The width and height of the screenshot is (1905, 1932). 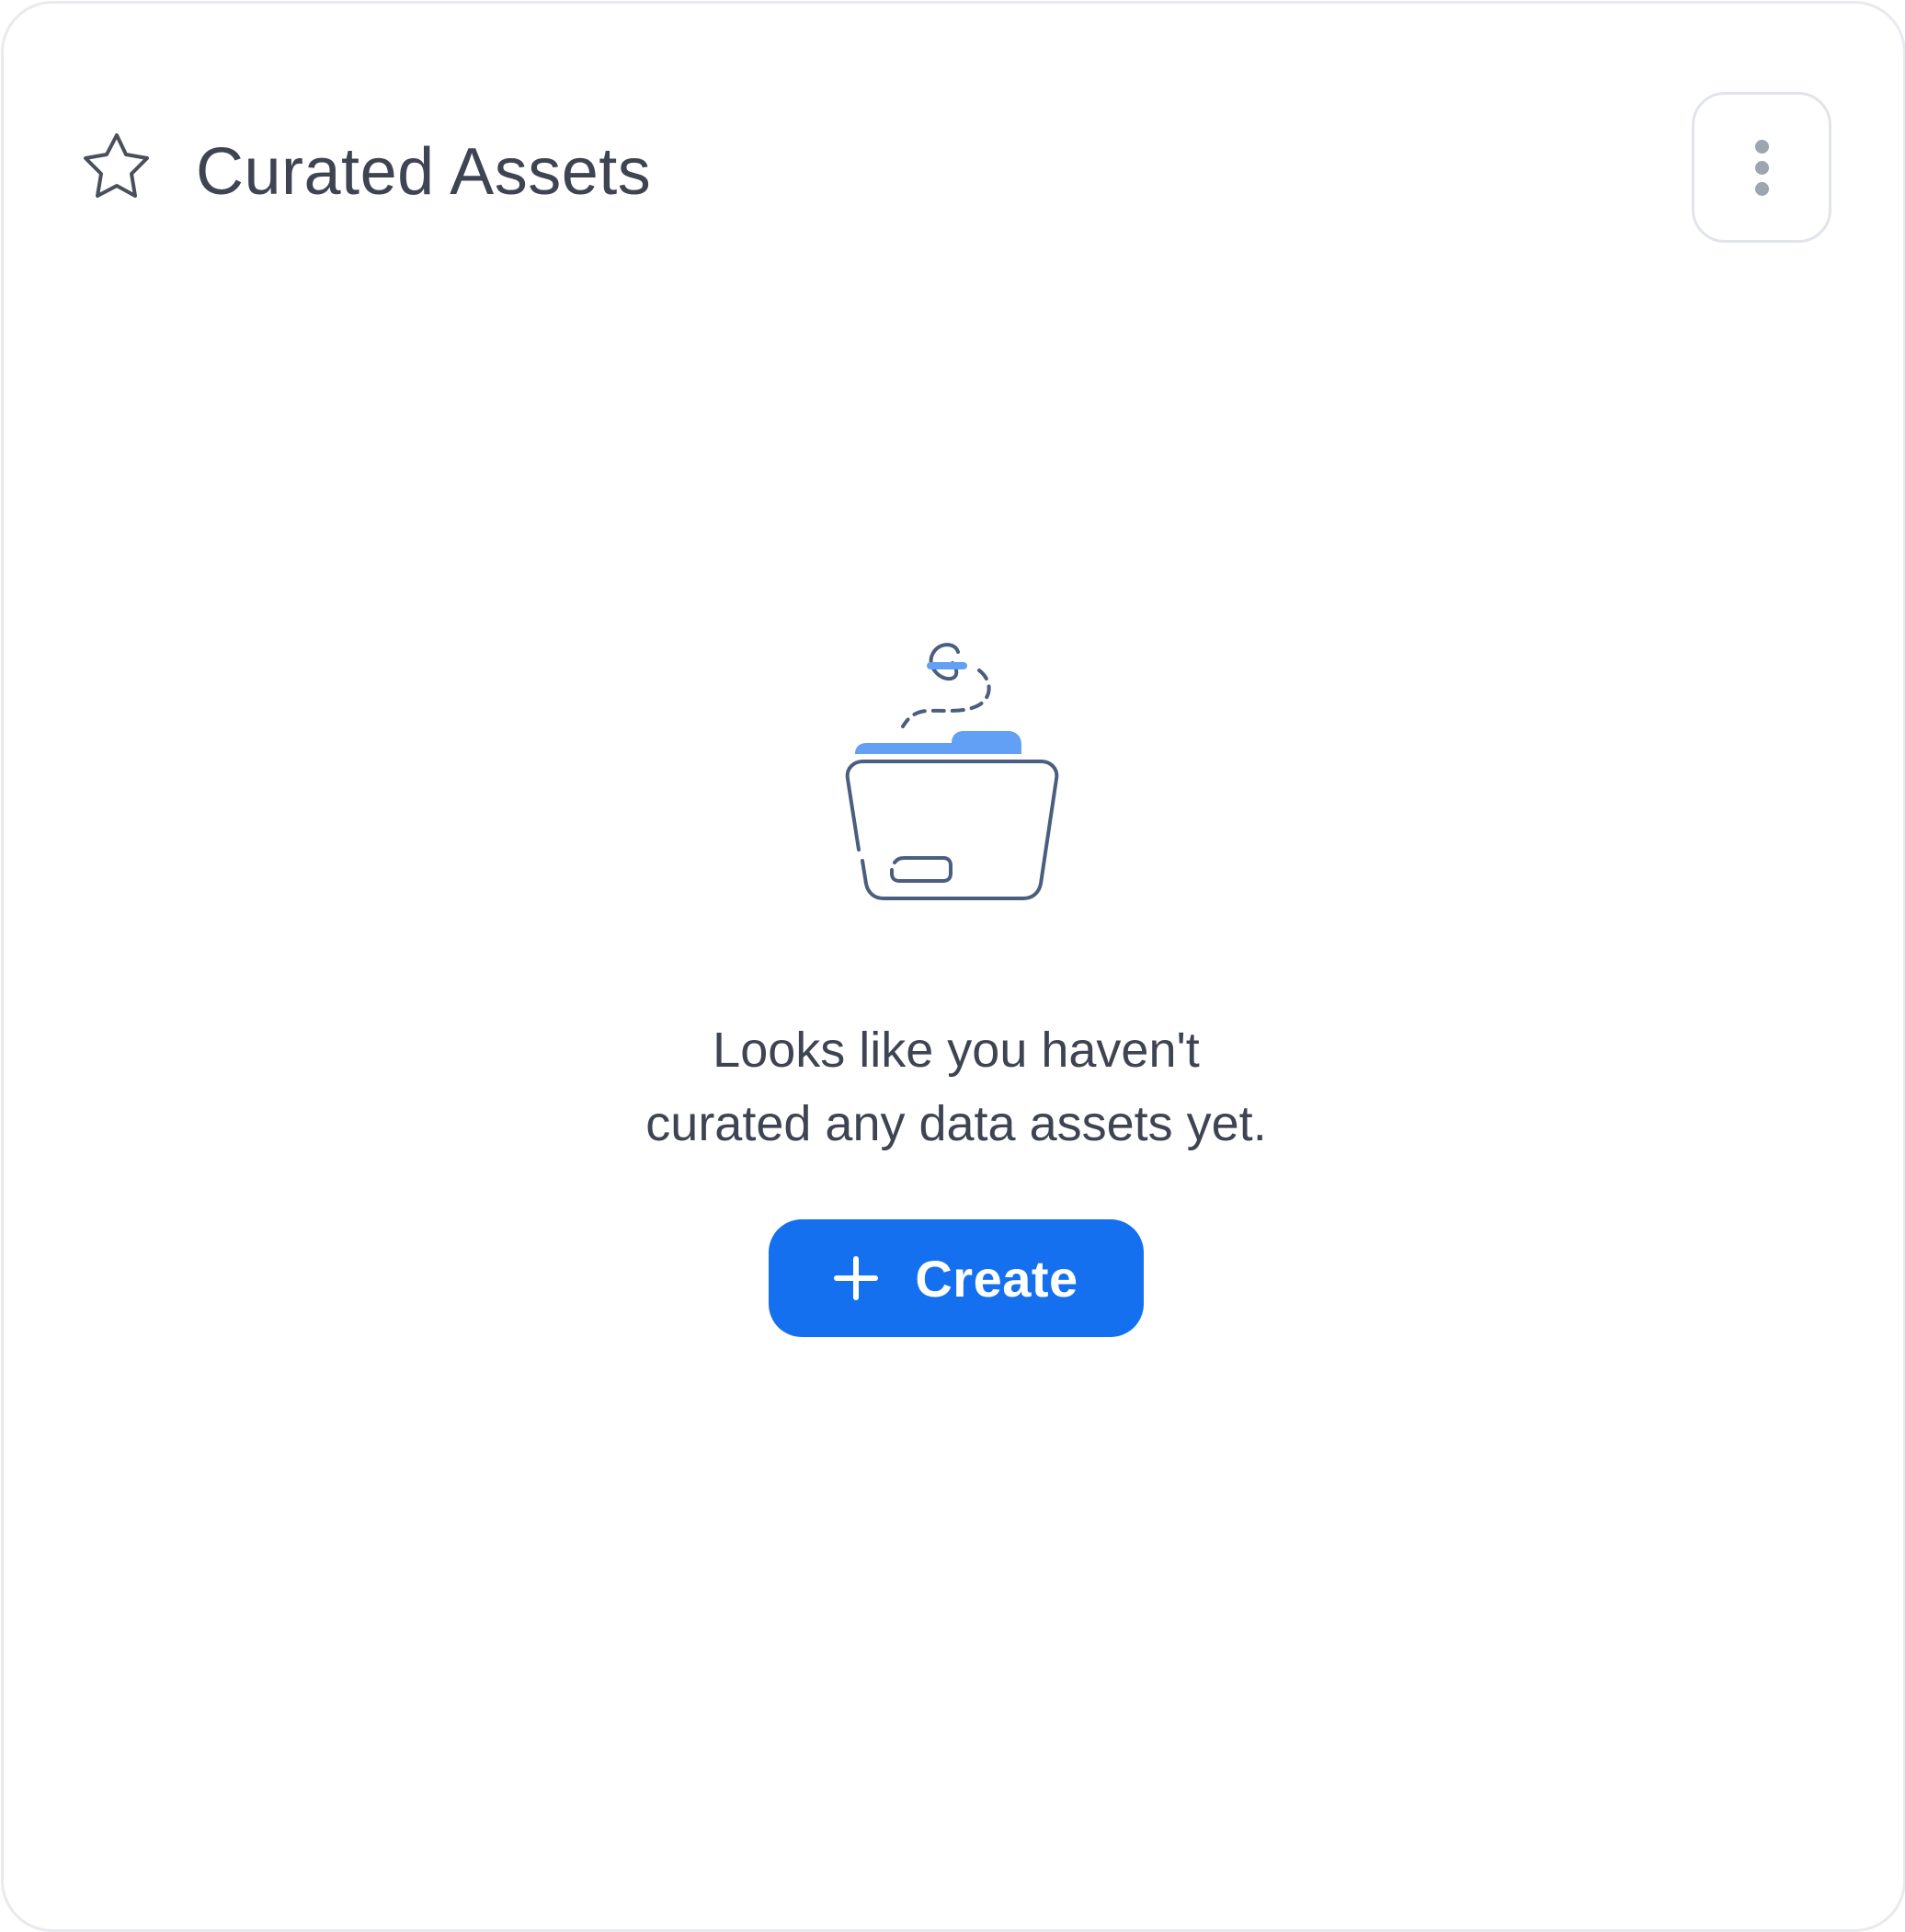 I want to click on more-options-button, so click(x=1761, y=167).